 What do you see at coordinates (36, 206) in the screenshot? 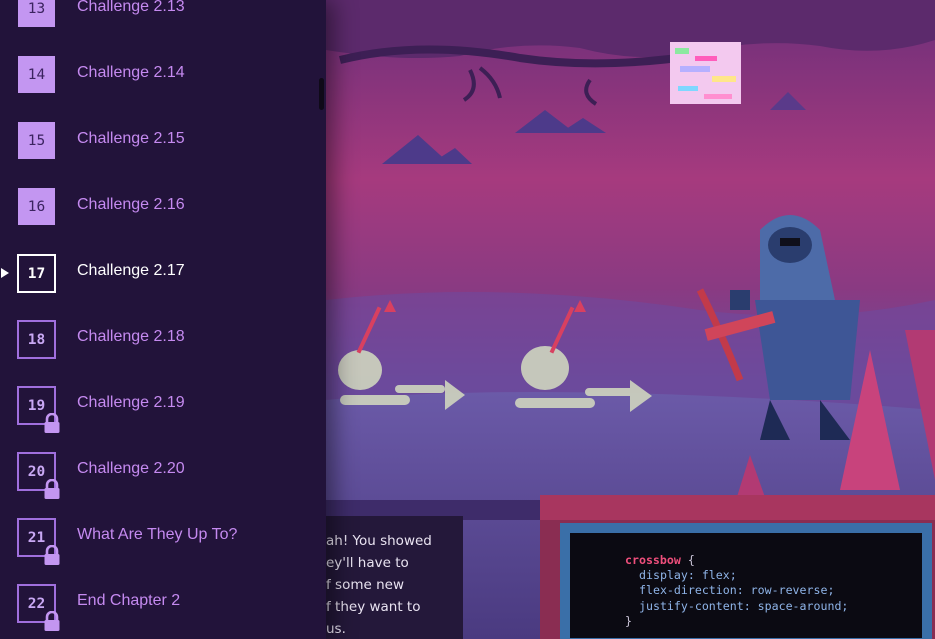
I see `level-number-box: 16` at bounding box center [36, 206].